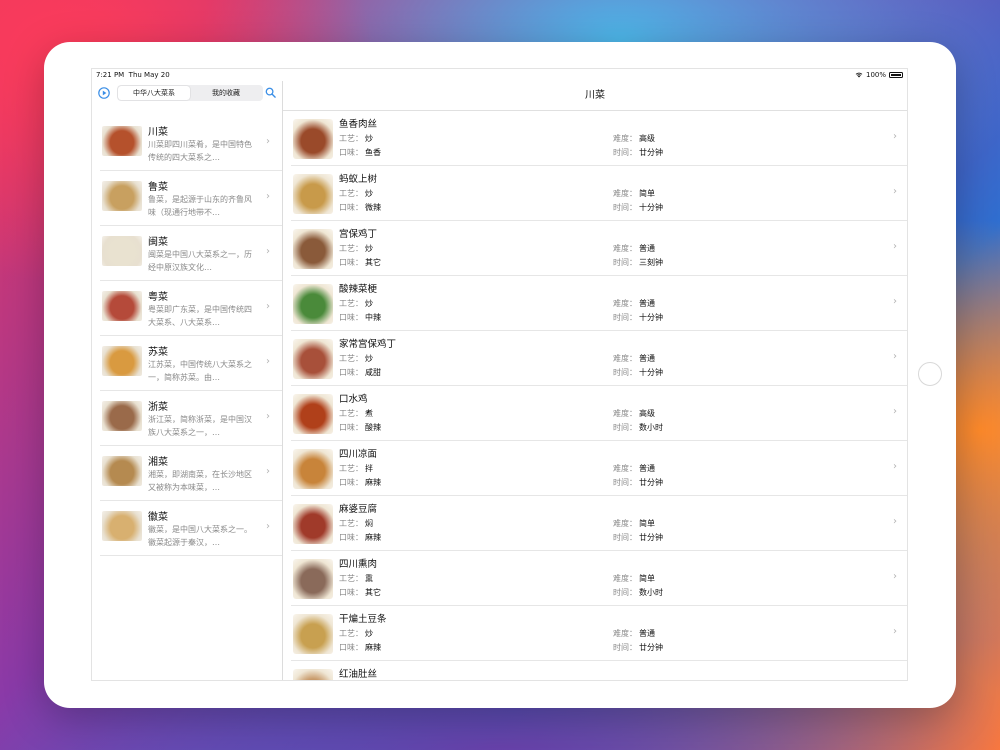 The image size is (1000, 750). I want to click on dish-row: 酸辣菜梗 工艺：炒口味： 中辣 难度： 普通 时间： 十分钟 ›, so click(599, 303).